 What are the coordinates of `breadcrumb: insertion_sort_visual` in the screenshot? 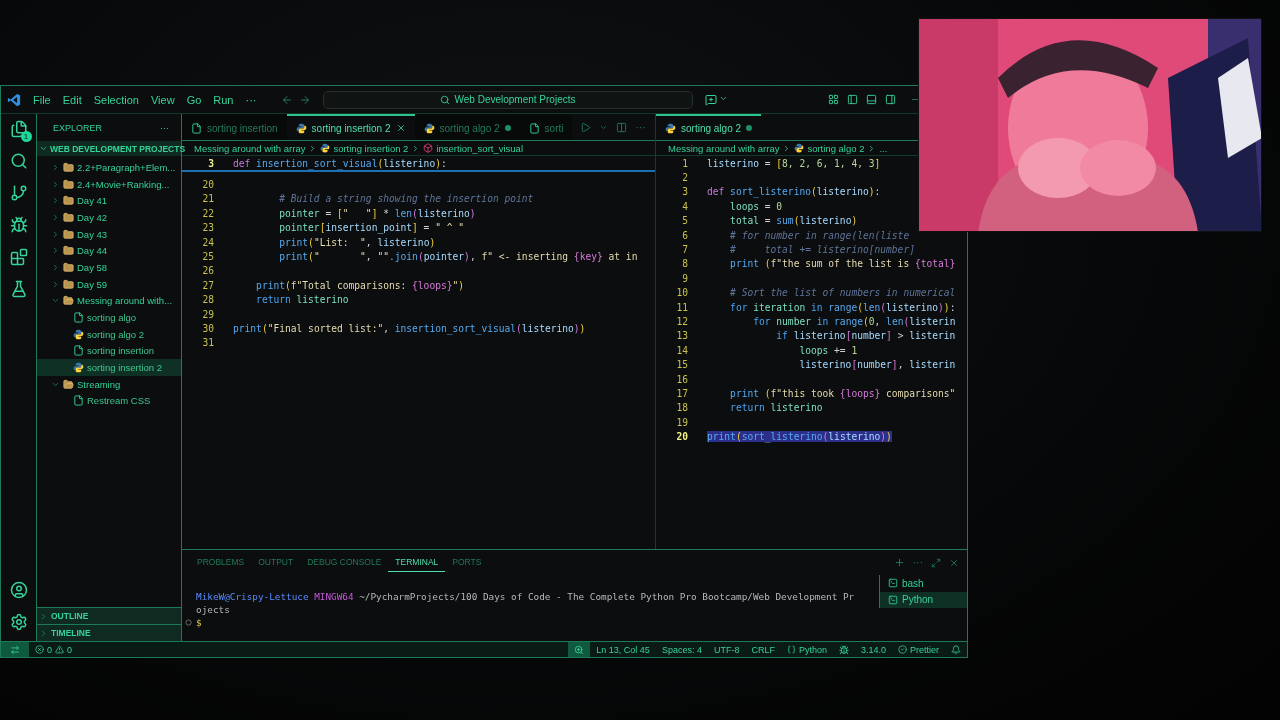 It's located at (479, 148).